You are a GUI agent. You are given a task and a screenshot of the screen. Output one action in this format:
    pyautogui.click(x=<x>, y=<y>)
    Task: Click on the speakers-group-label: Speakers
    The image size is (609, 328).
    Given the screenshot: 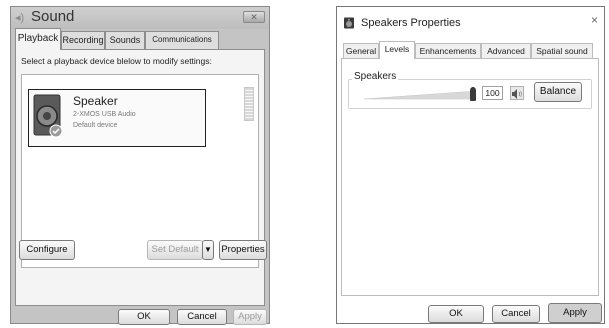 What is the action you would take?
    pyautogui.click(x=375, y=76)
    